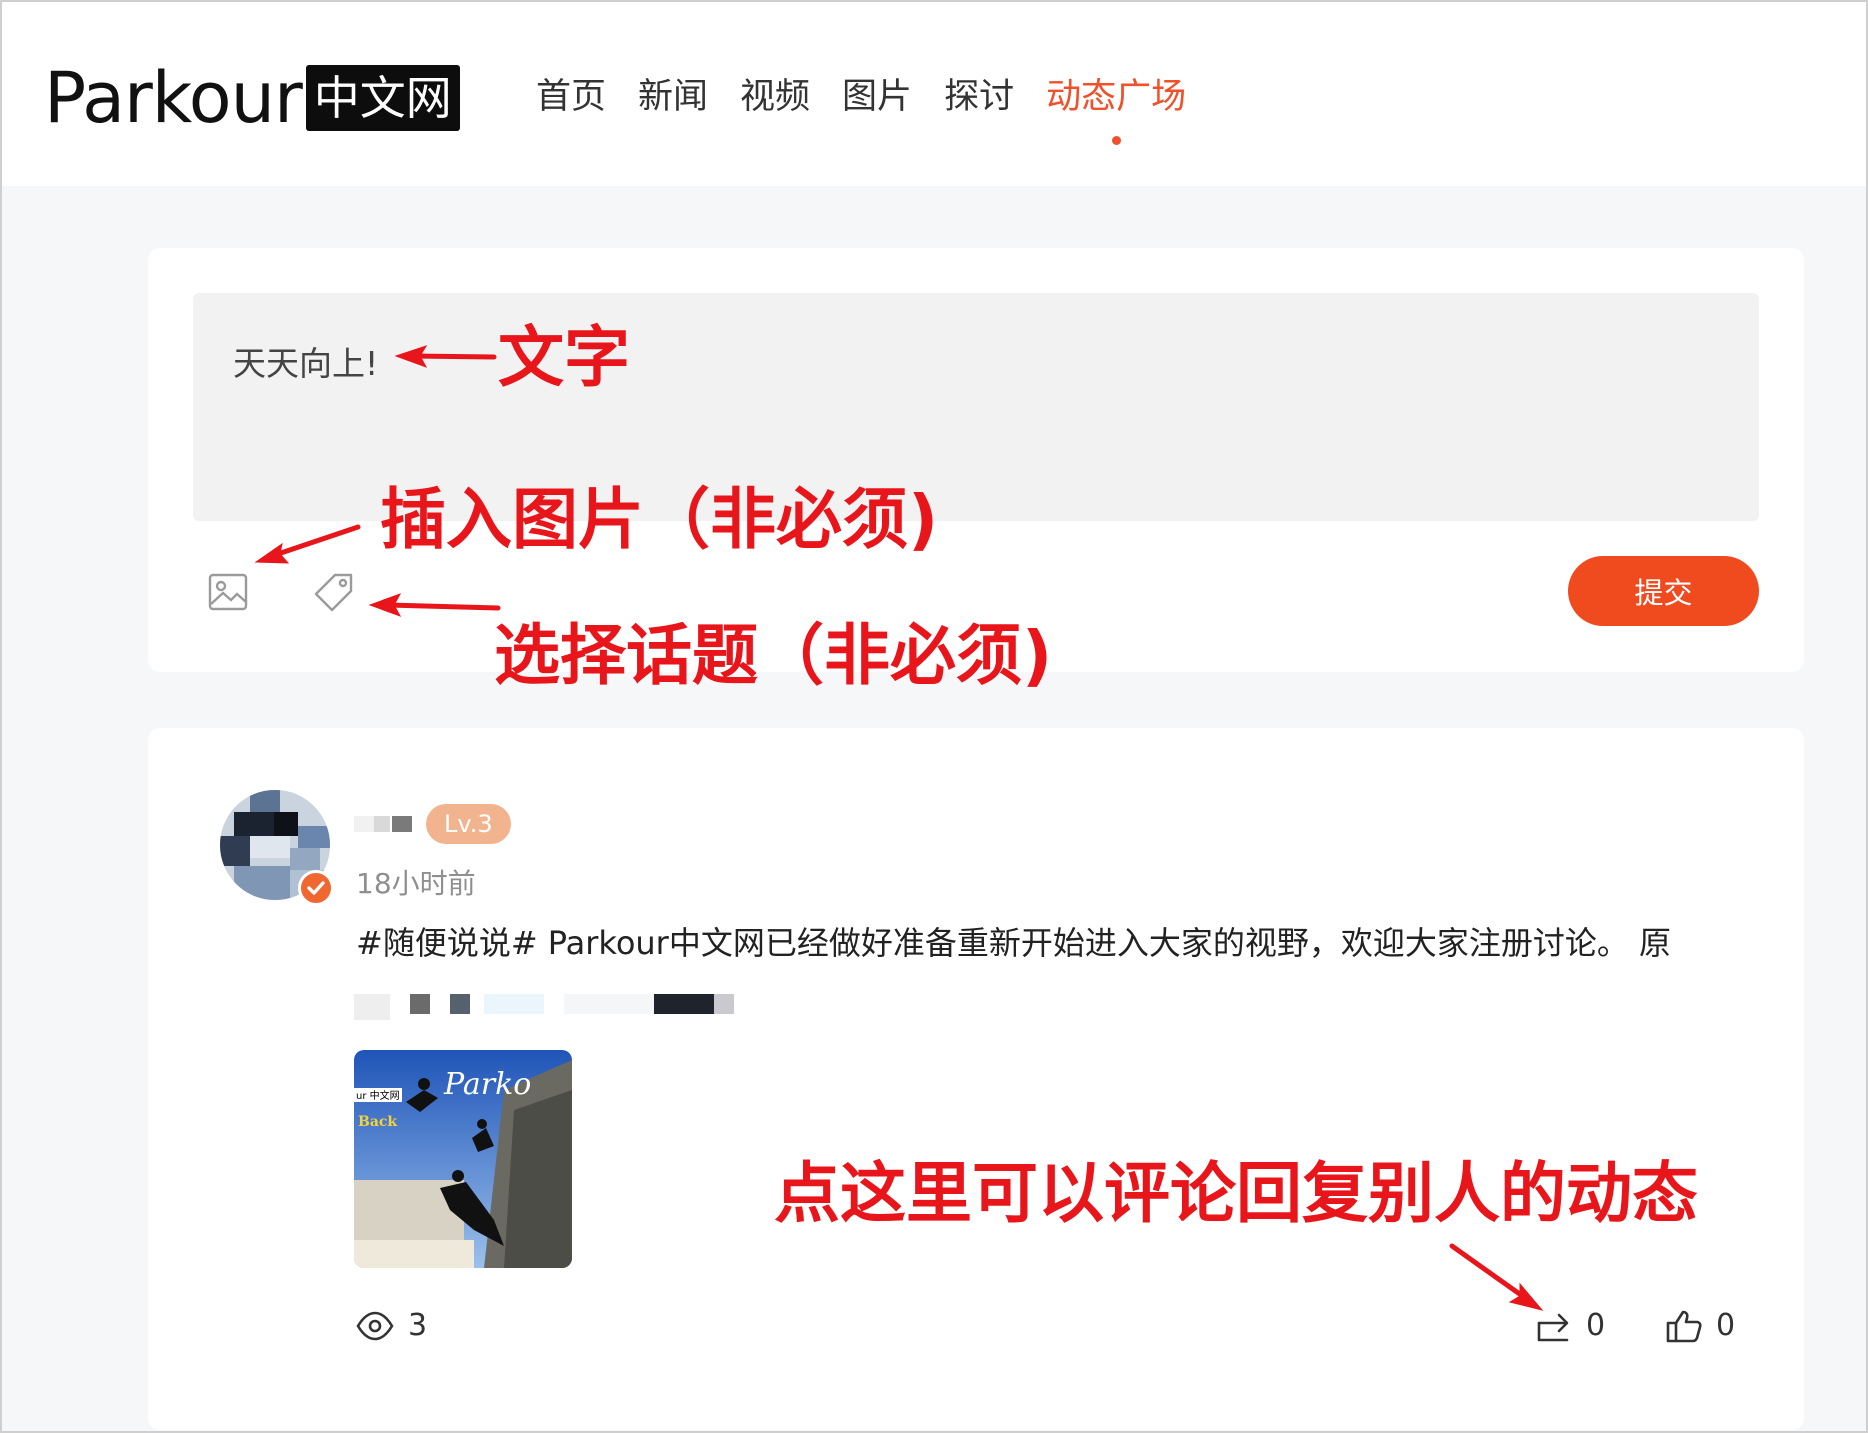  What do you see at coordinates (382, 98) in the screenshot?
I see `logo-badge: 中文网` at bounding box center [382, 98].